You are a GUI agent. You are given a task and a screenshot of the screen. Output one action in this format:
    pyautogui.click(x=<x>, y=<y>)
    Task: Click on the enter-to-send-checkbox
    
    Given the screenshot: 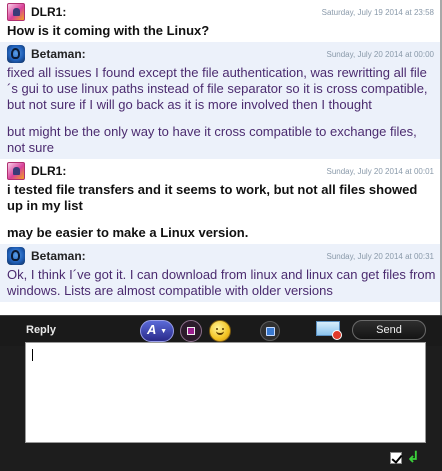 What is the action you would take?
    pyautogui.click(x=396, y=458)
    